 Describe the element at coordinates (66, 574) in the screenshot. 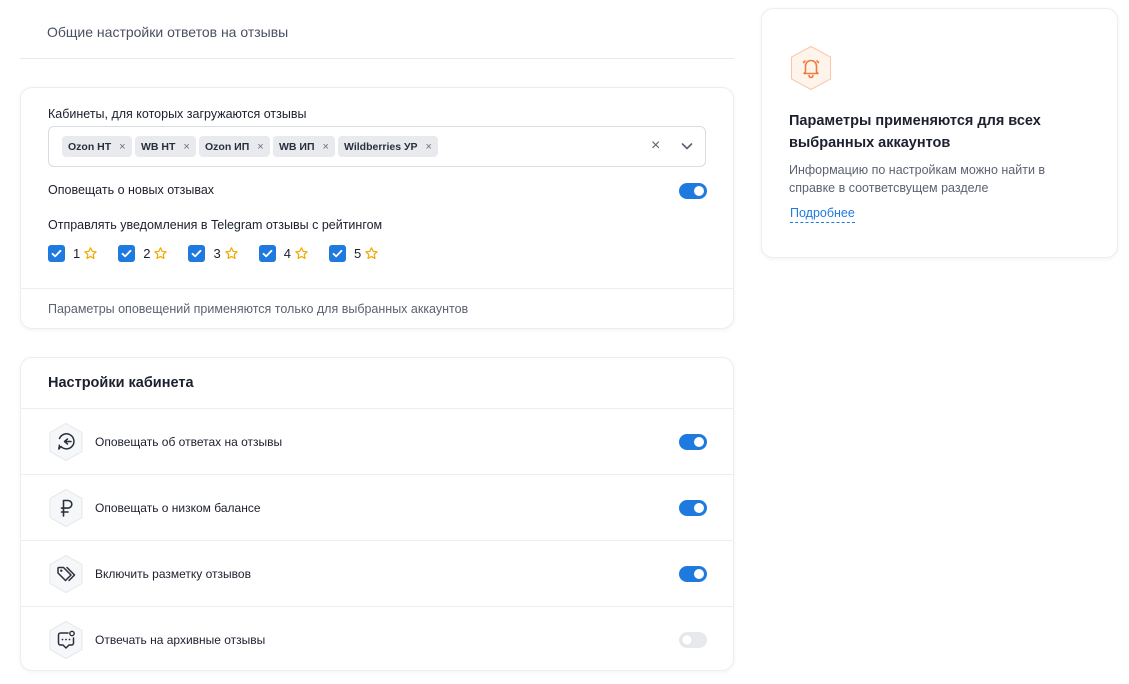

I see `tags-icon` at that location.